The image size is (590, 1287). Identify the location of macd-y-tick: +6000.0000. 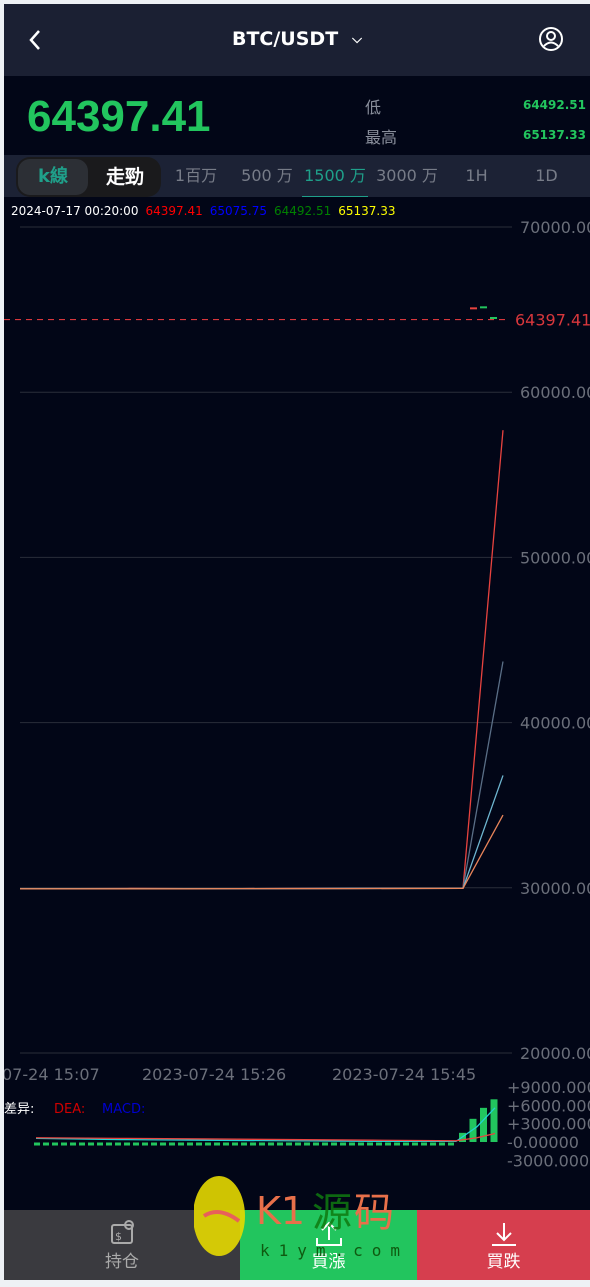
(548, 1105).